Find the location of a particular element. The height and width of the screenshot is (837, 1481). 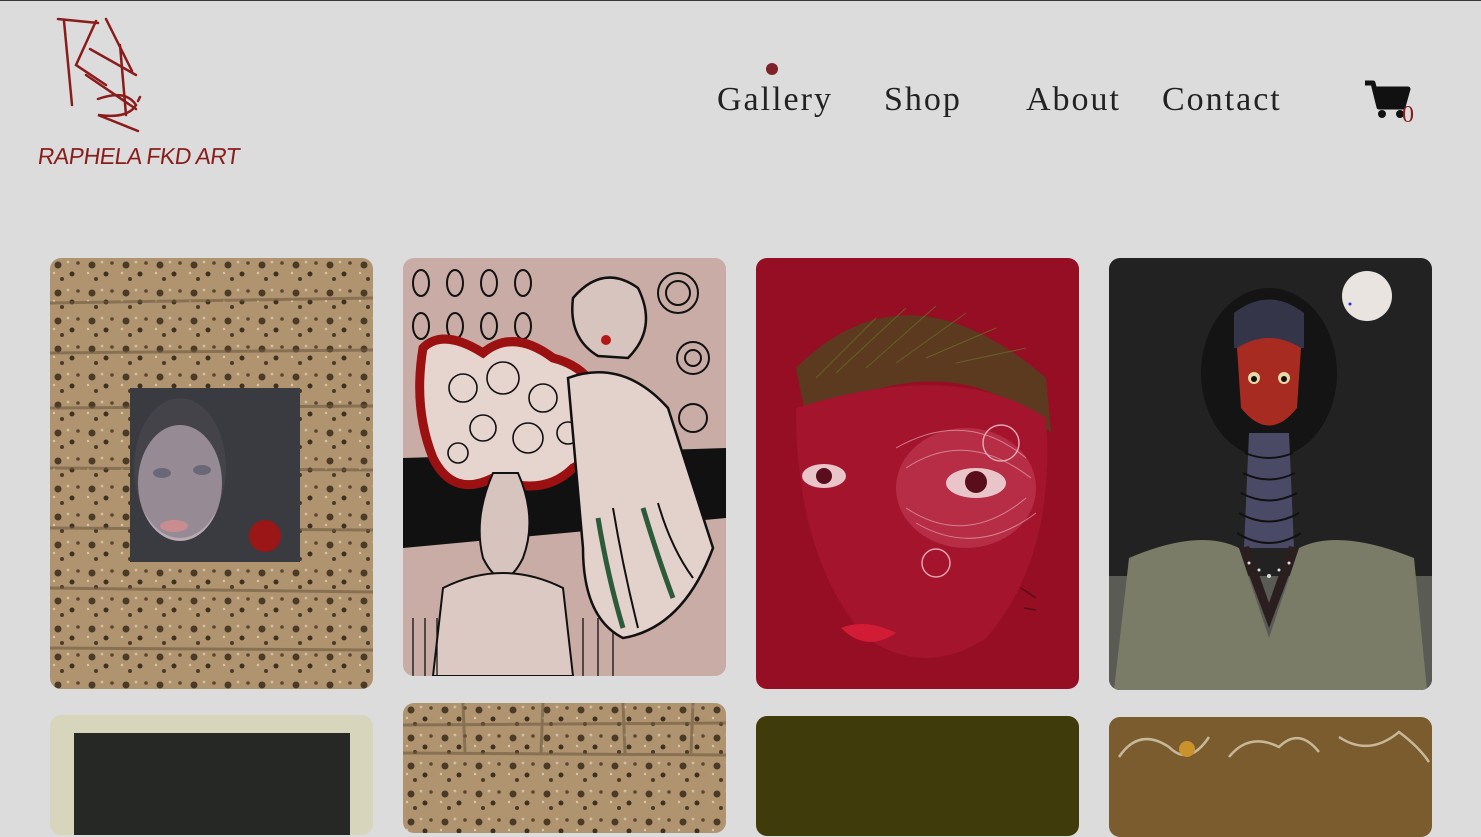

shopping-cart-icon is located at coordinates (1388, 99).